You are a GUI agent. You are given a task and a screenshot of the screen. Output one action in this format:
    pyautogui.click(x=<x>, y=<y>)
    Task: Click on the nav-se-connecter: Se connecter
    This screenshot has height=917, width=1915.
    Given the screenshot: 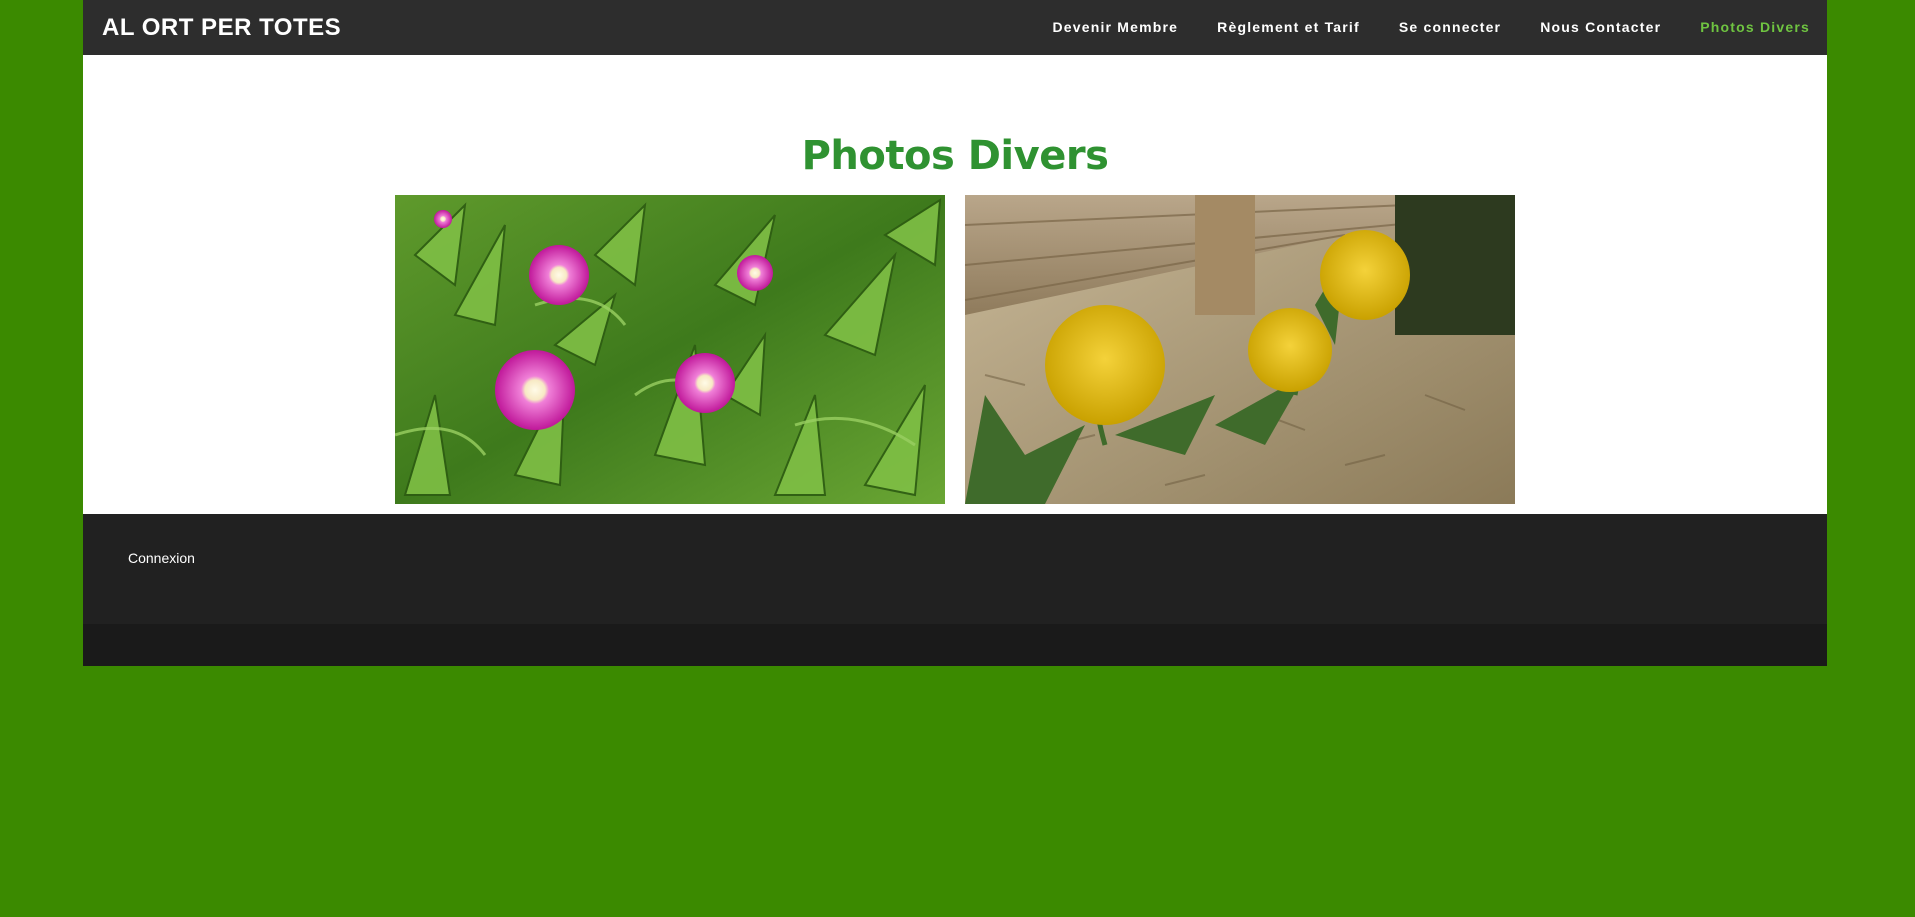 What is the action you would take?
    pyautogui.click(x=1450, y=27)
    